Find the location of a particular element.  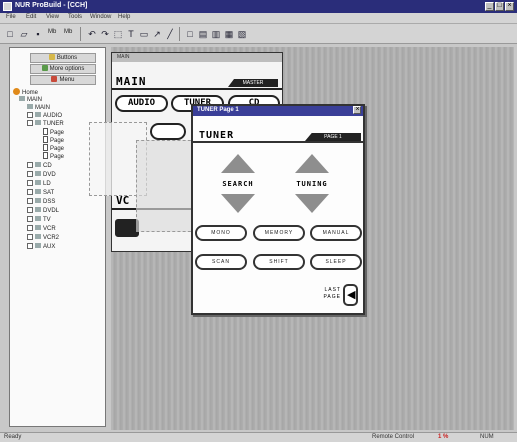

menu-edit: Edit is located at coordinates (31, 17).